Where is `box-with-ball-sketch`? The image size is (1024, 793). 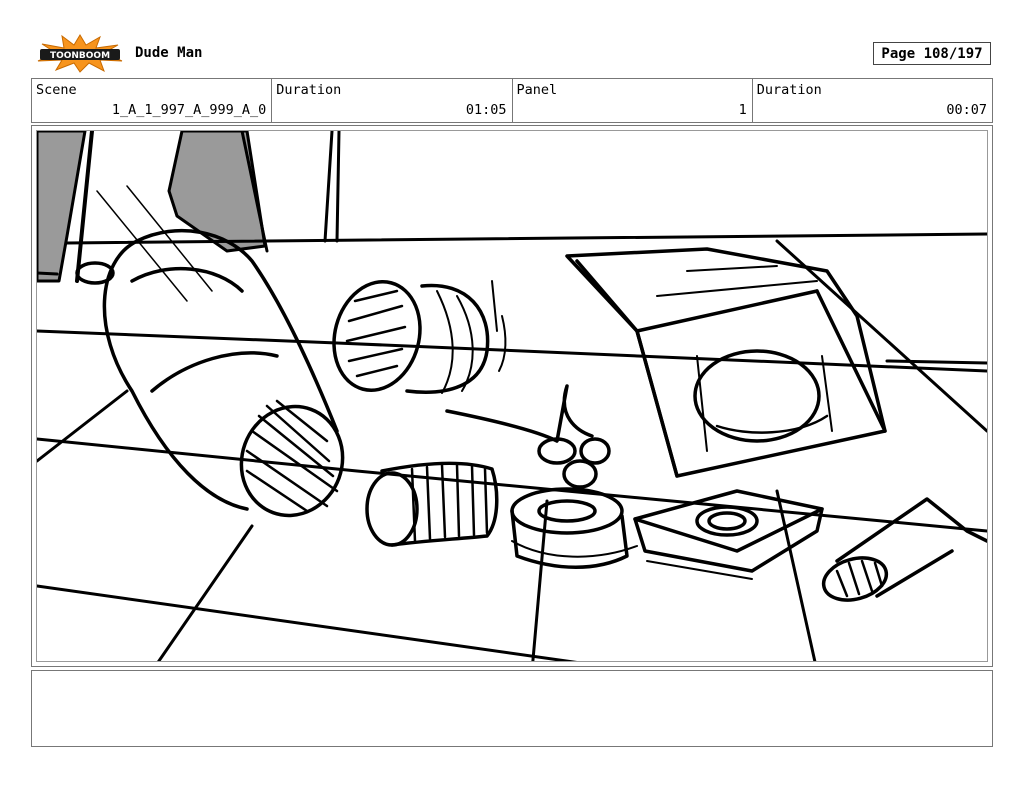
box-with-ball-sketch is located at coordinates (726, 362).